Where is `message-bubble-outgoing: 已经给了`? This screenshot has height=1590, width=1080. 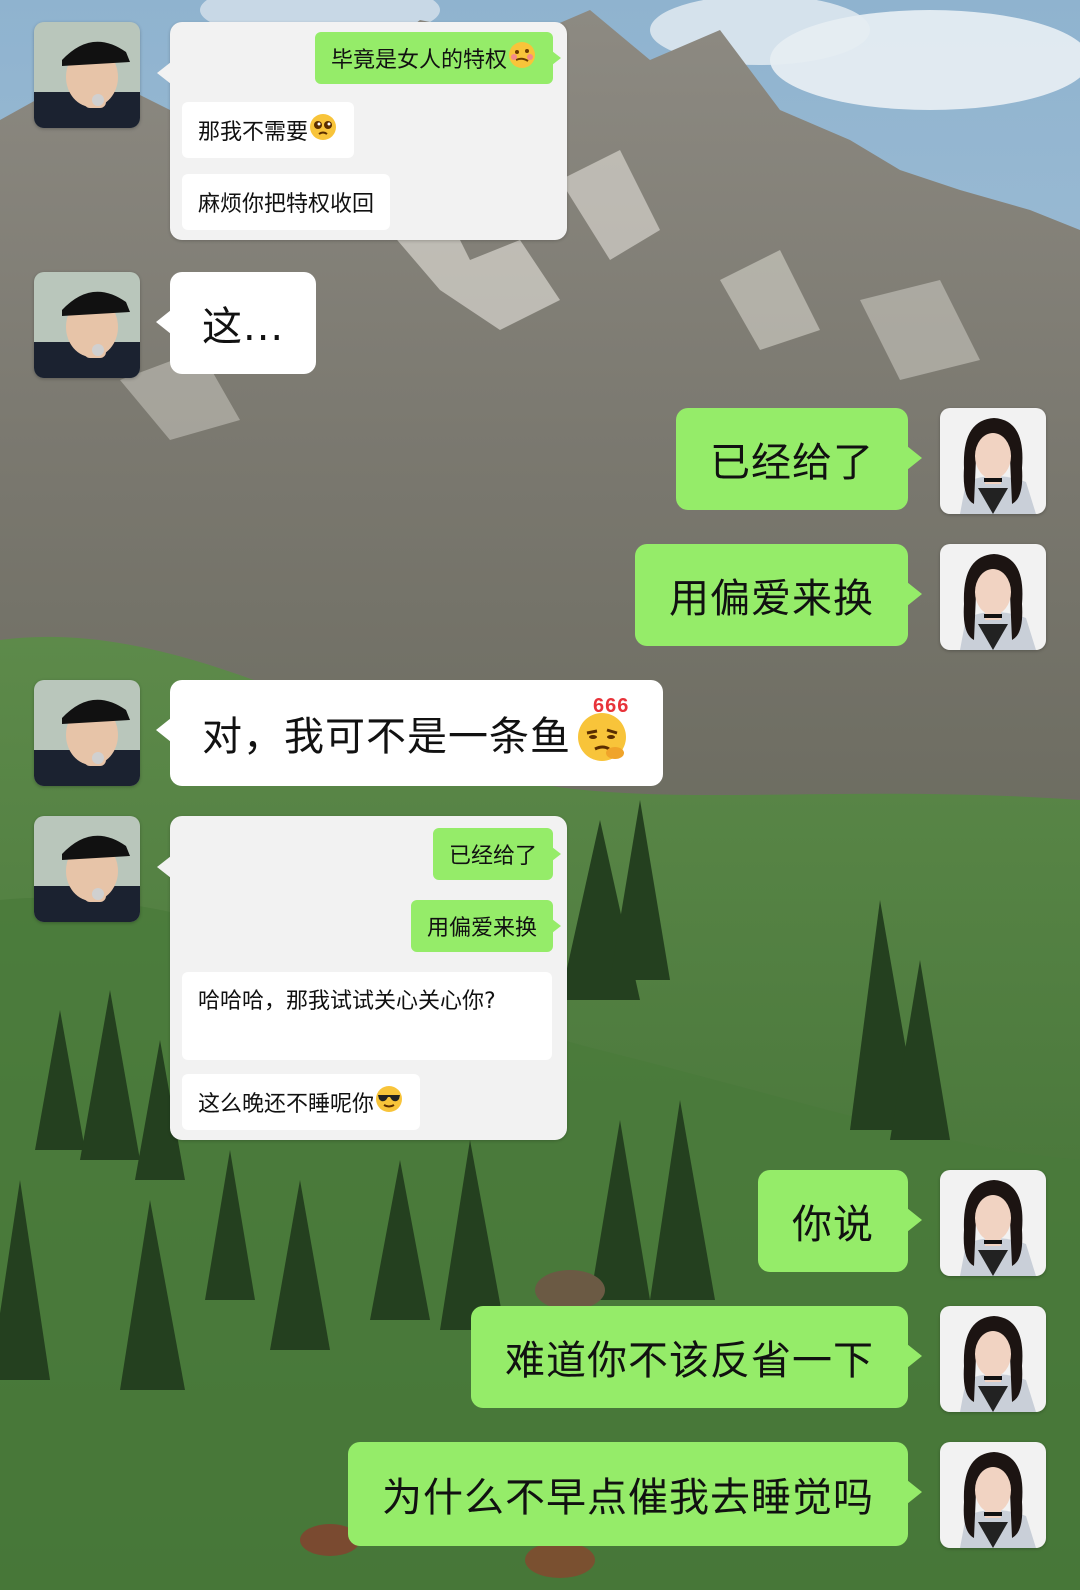
message-bubble-outgoing: 已经给了 is located at coordinates (799, 459).